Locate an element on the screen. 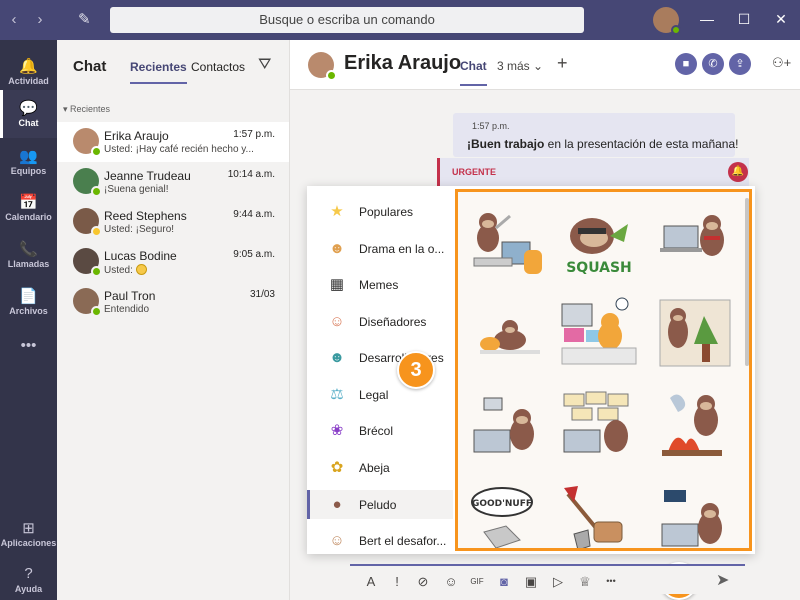 The width and height of the screenshot is (800, 600). chat-item-reed-stephens: Reed Stephens 9:44 a.m. Usted: ¡Seguro! is located at coordinates (173, 222).